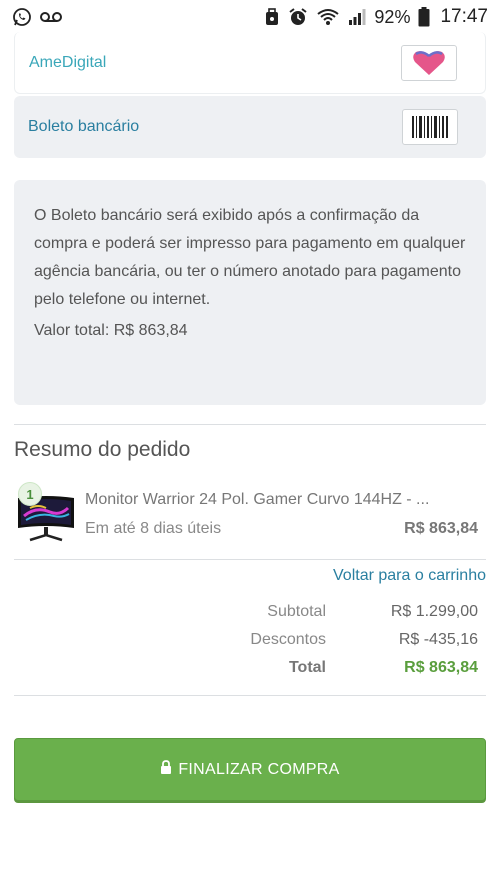 The width and height of the screenshot is (500, 889). What do you see at coordinates (68, 62) in the screenshot?
I see `payment-option-label: AmeDigital` at bounding box center [68, 62].